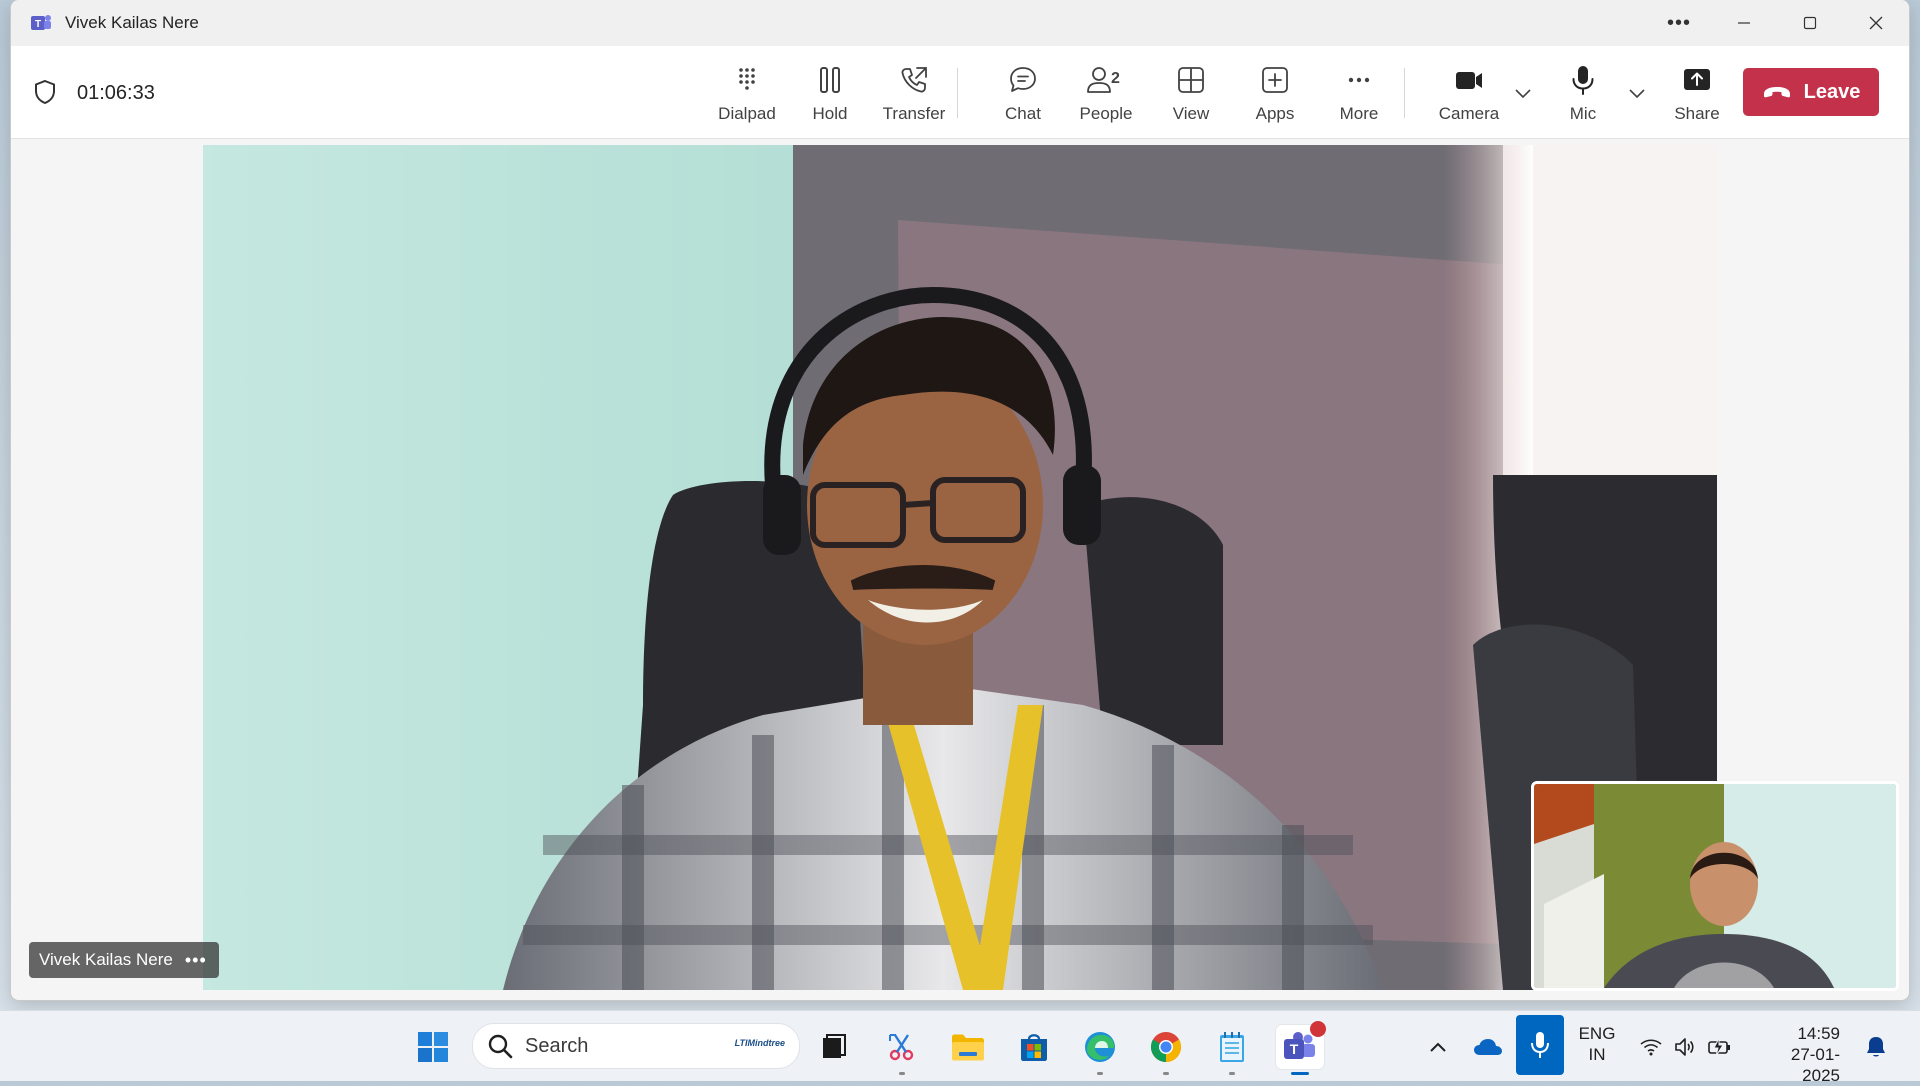 The width and height of the screenshot is (1920, 1086). I want to click on edge-browser-button, so click(1100, 1050).